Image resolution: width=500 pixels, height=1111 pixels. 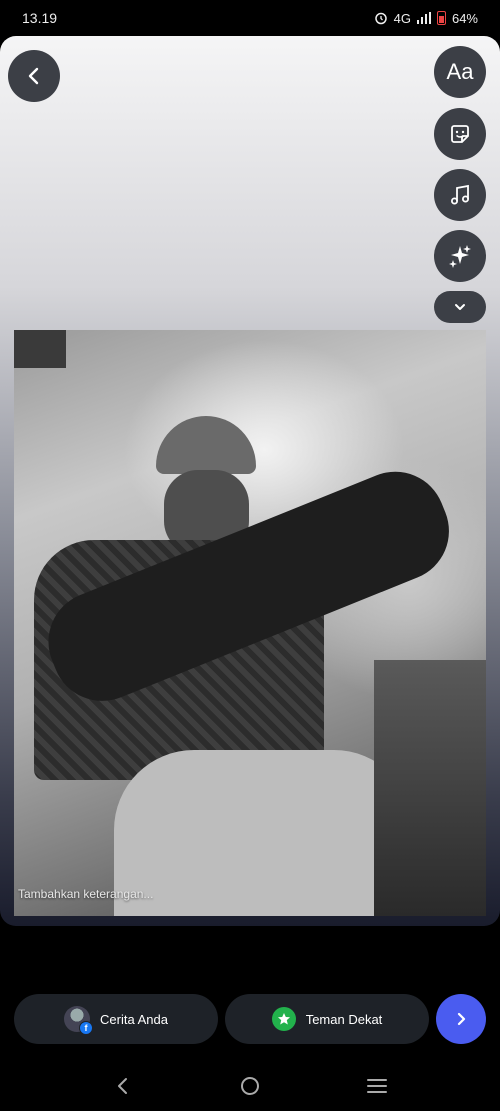 I want to click on nav-home-button, so click(x=250, y=1086).